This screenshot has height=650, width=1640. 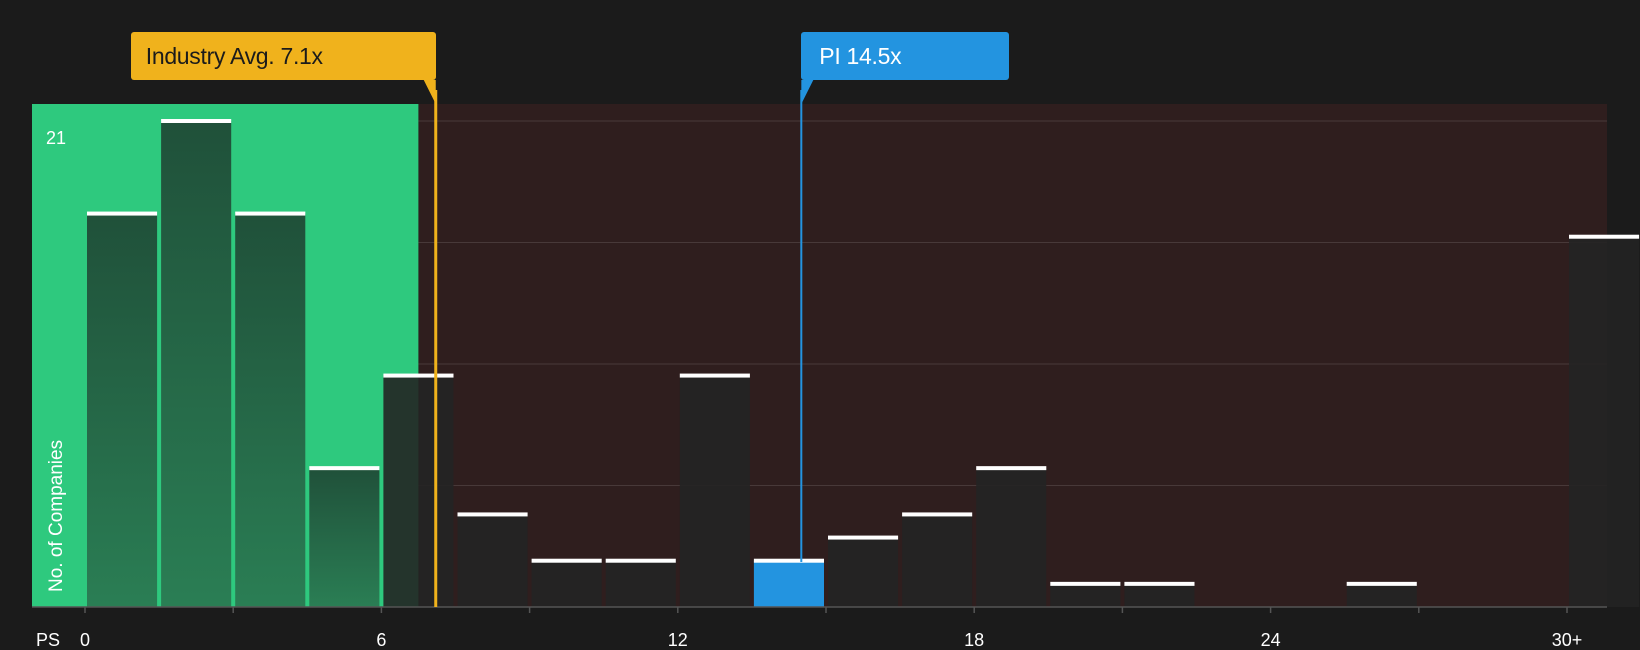 What do you see at coordinates (905, 56) in the screenshot?
I see `company-ps-callout: PI 14.5x` at bounding box center [905, 56].